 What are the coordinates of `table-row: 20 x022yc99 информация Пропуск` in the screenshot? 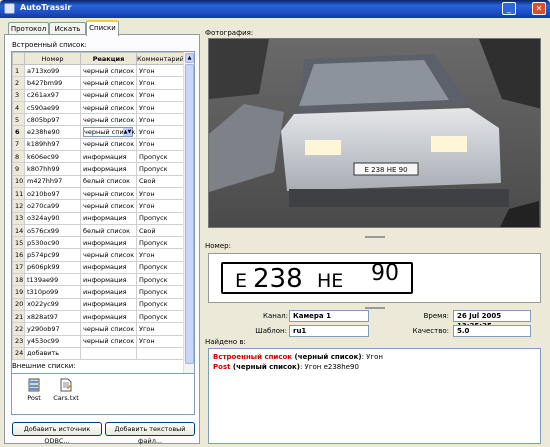 It's located at (98, 304).